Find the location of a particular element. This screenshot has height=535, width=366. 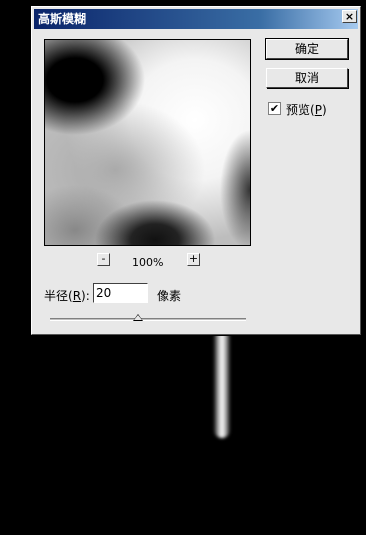

ok-button-label: 确定 is located at coordinates (306, 49).